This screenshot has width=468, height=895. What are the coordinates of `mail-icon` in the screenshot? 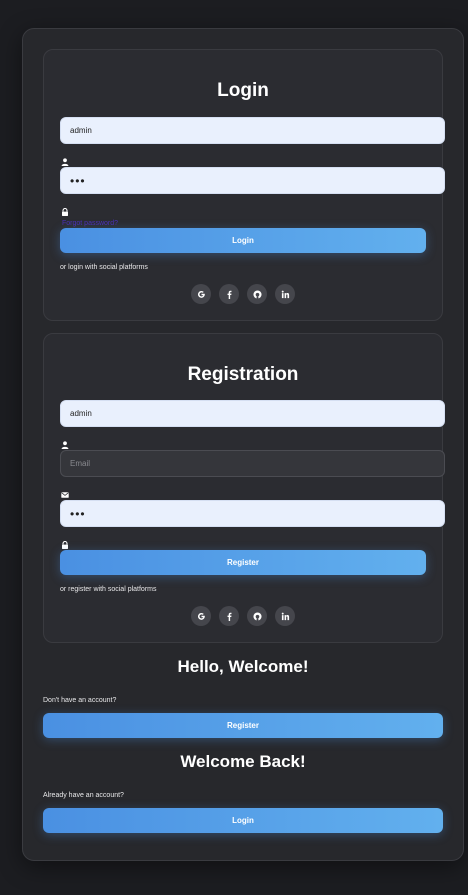 It's located at (65, 495).